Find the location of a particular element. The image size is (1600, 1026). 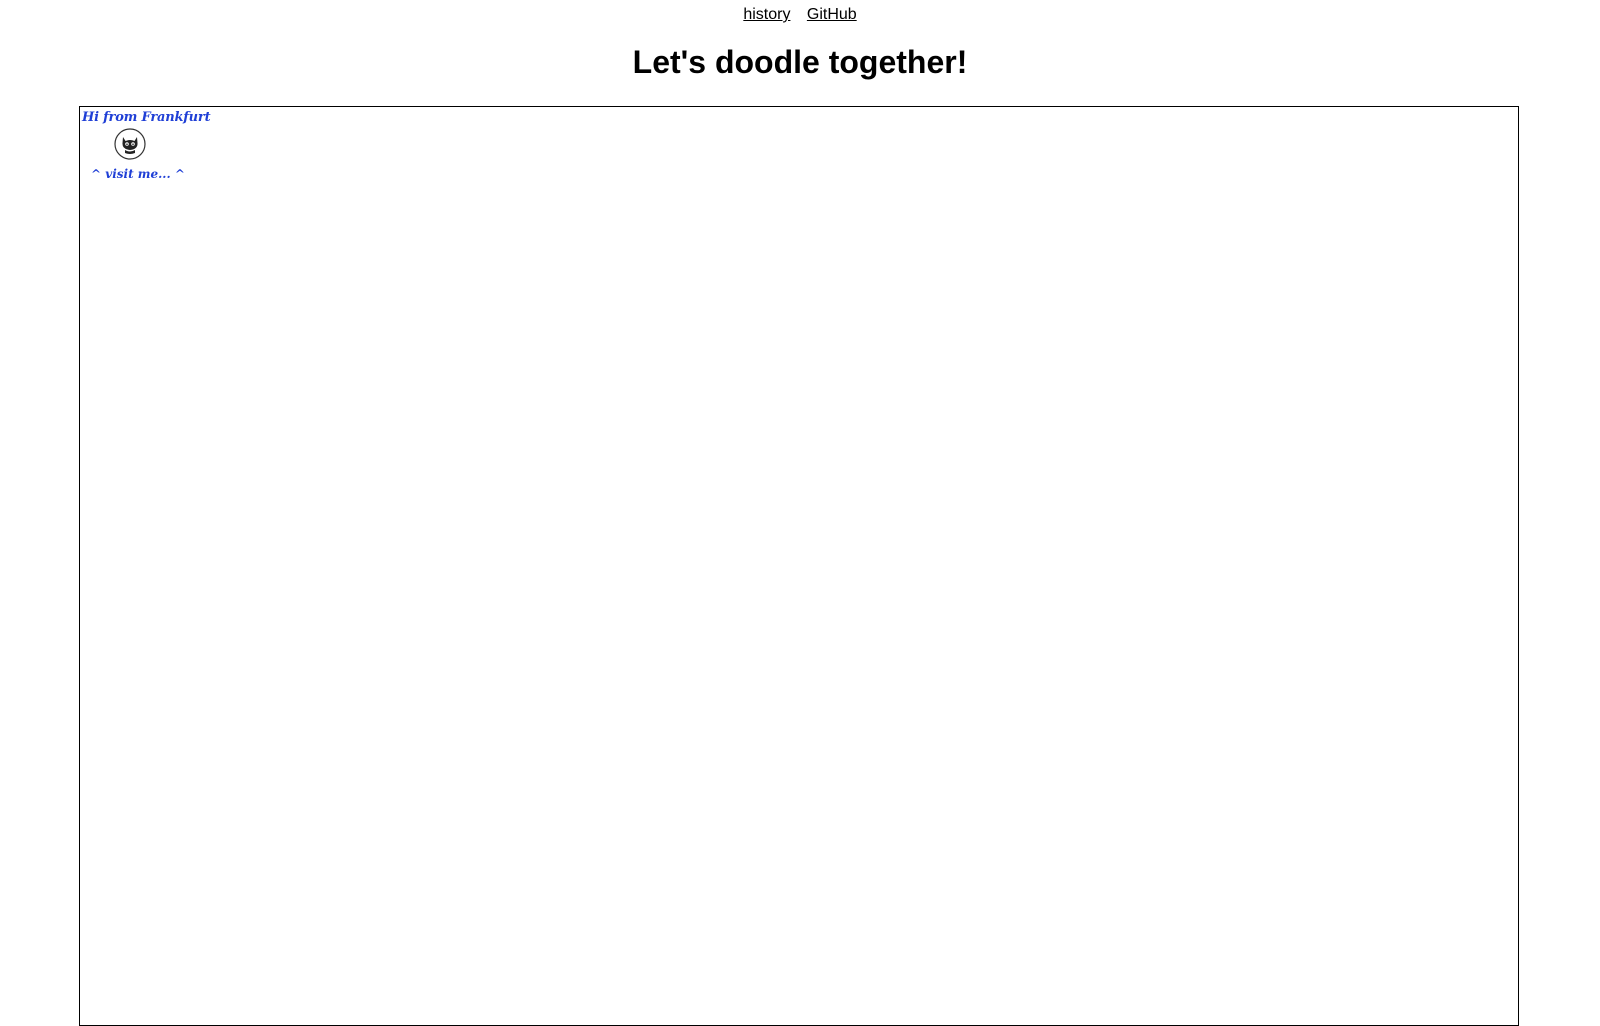

visit-me-text: ^ visit me... ^ is located at coordinates (138, 174).